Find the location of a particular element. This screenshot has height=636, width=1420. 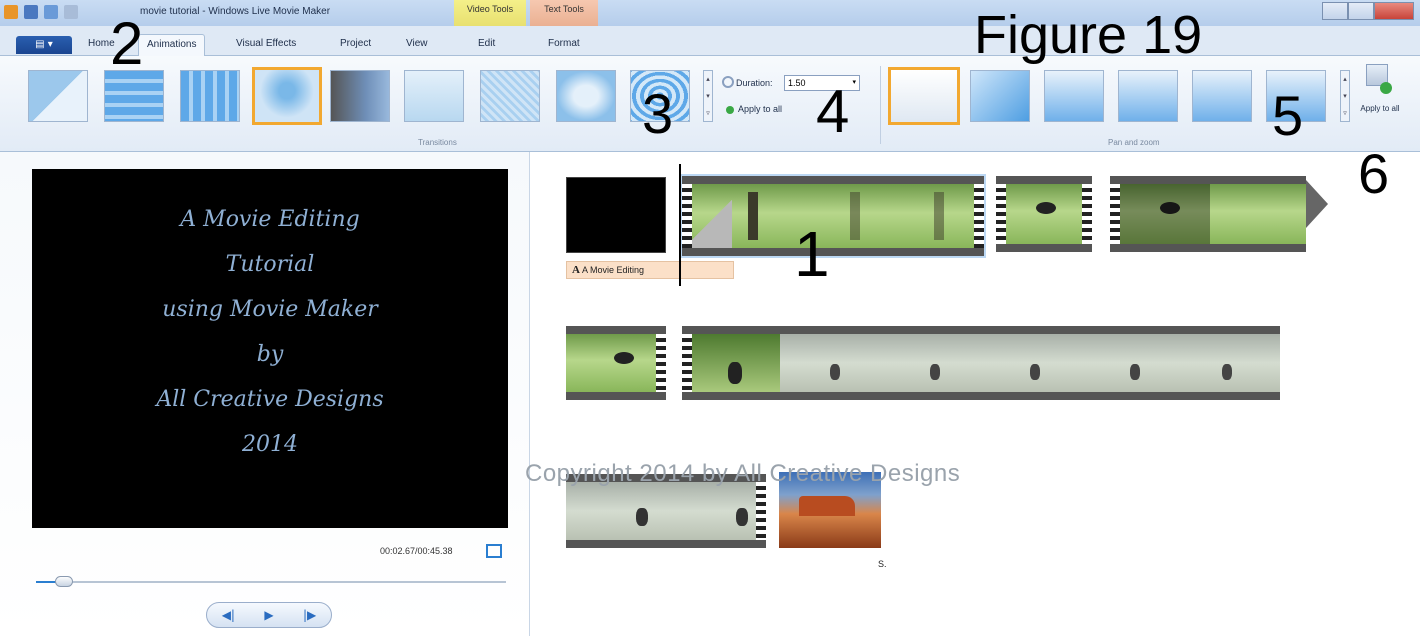

transition-dissolve-thumb is located at coordinates (510, 96).